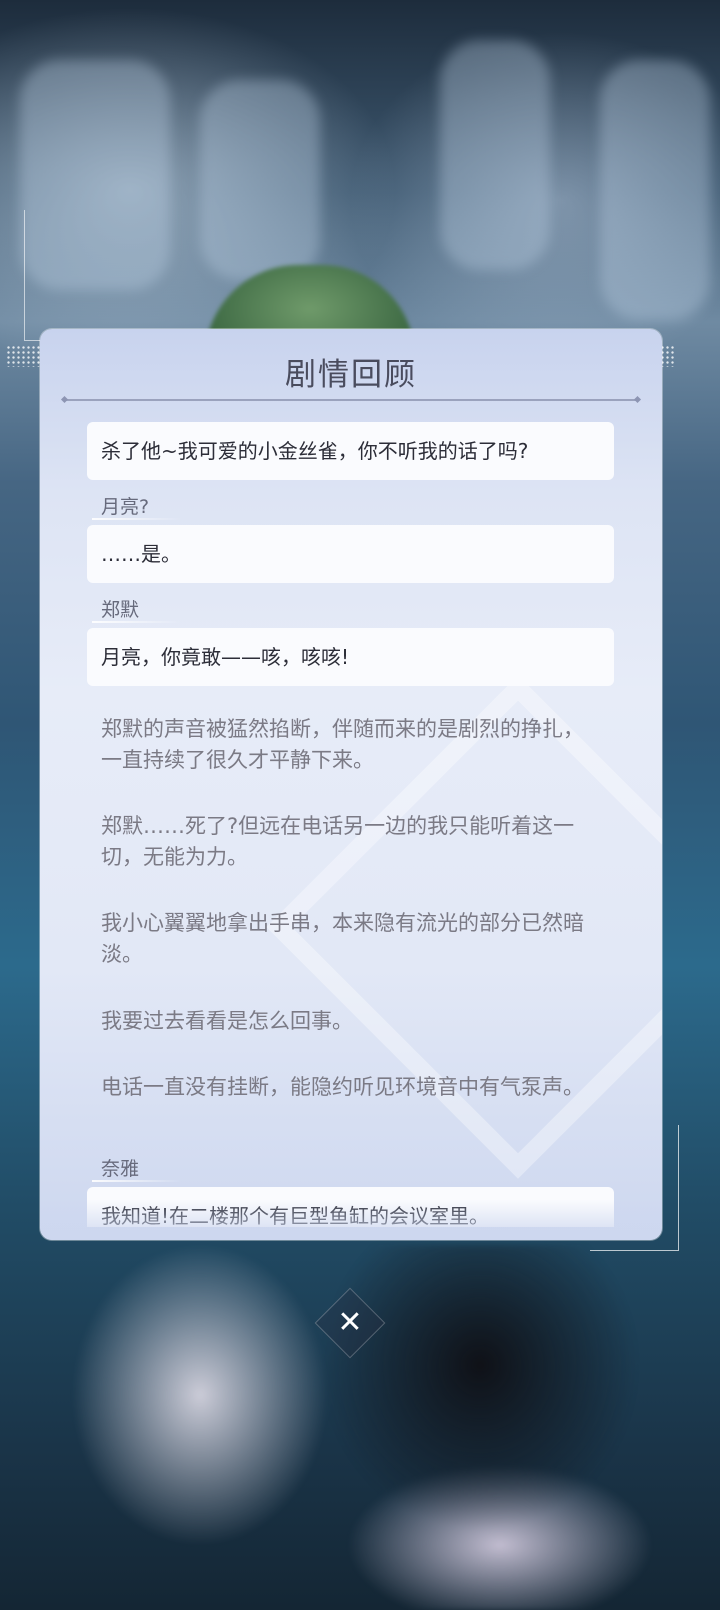  I want to click on panel-title: 剧情回顾, so click(351, 375).